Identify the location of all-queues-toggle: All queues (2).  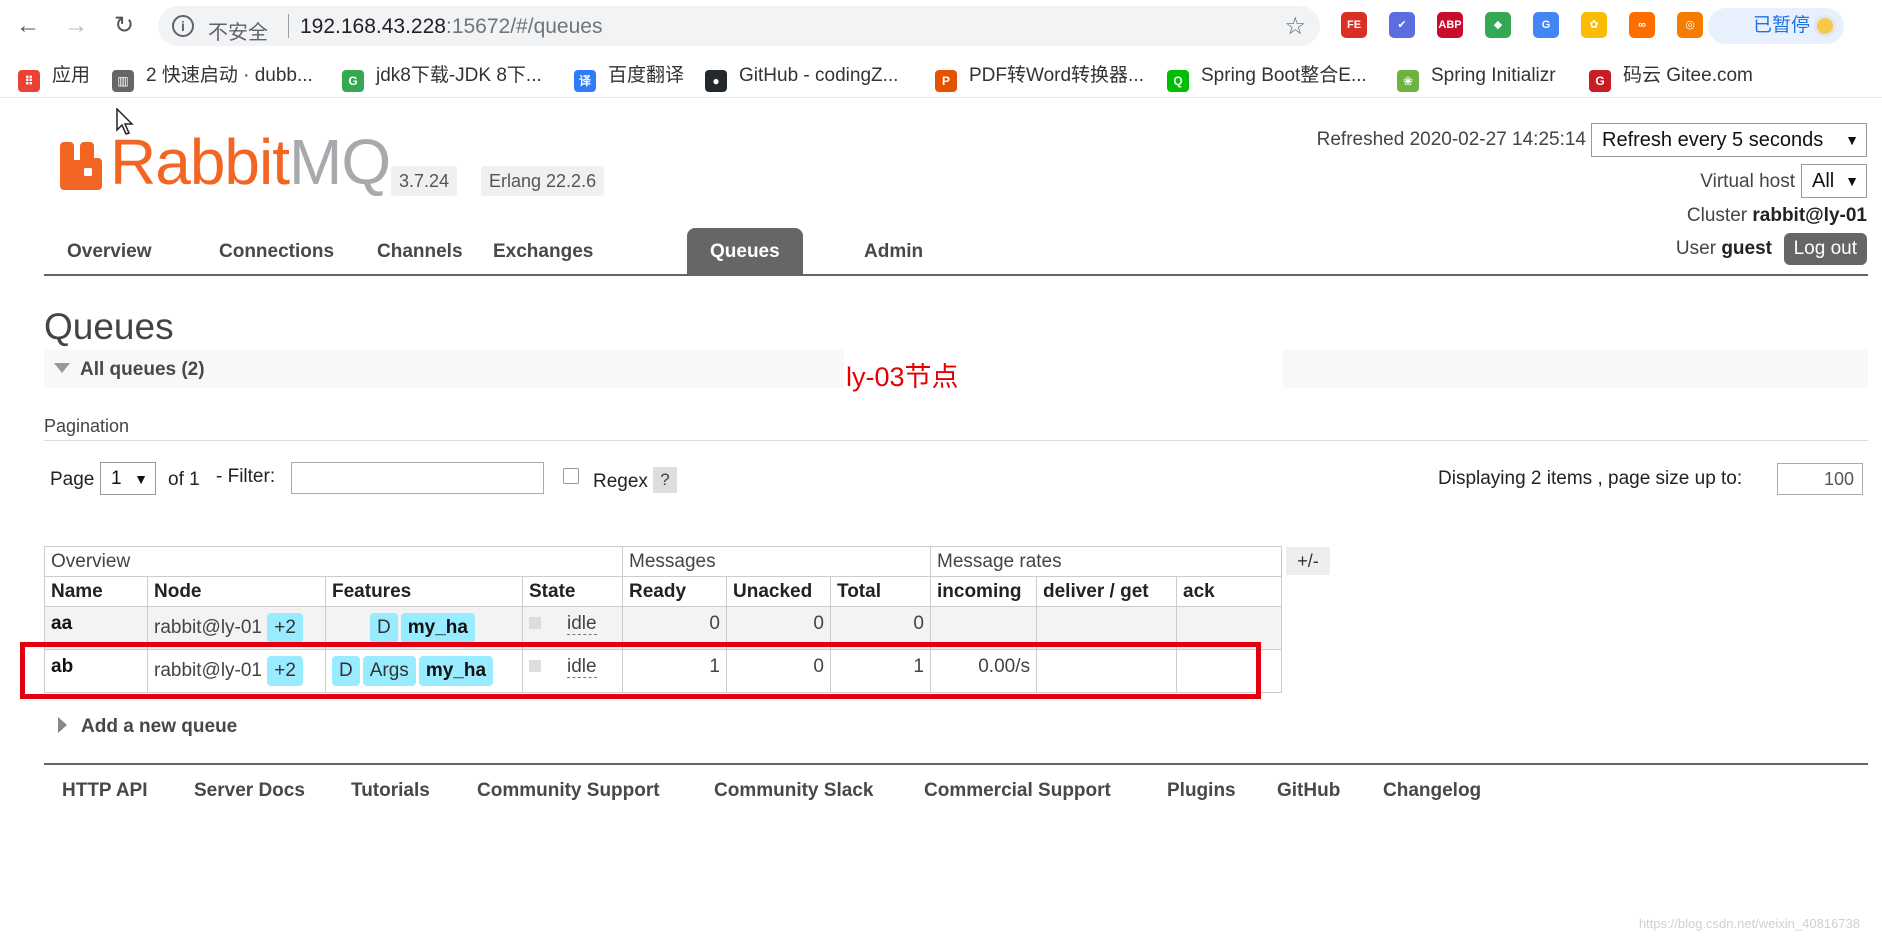
(129, 370).